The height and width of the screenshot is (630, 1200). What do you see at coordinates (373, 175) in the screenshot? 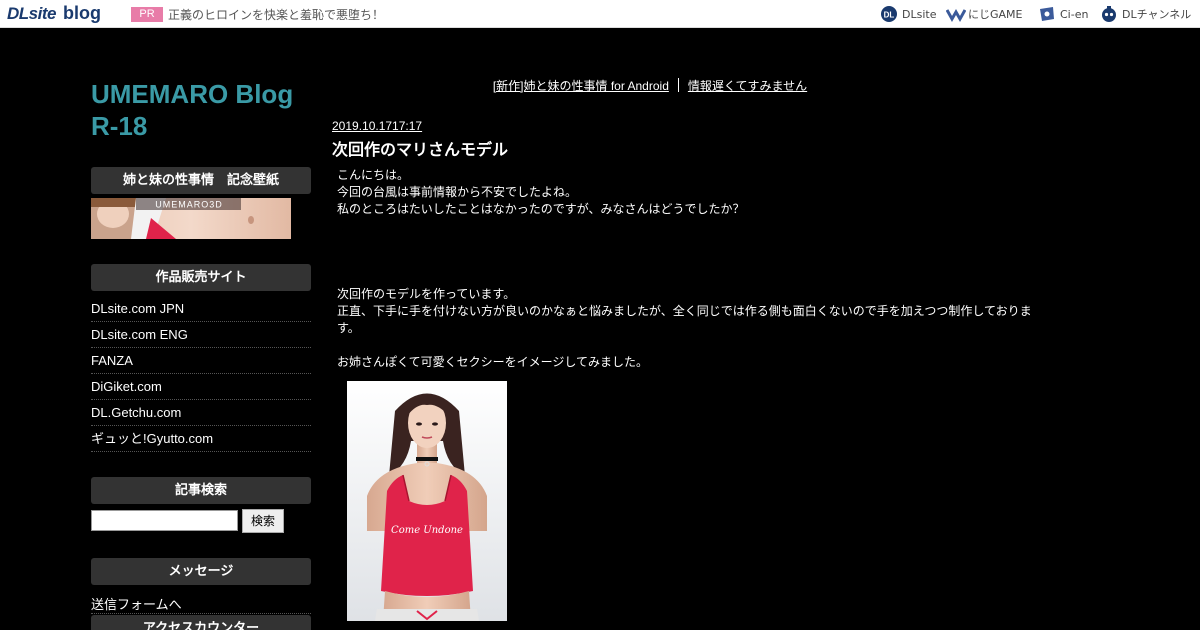
I see `post-paragraph: こんにちは。` at bounding box center [373, 175].